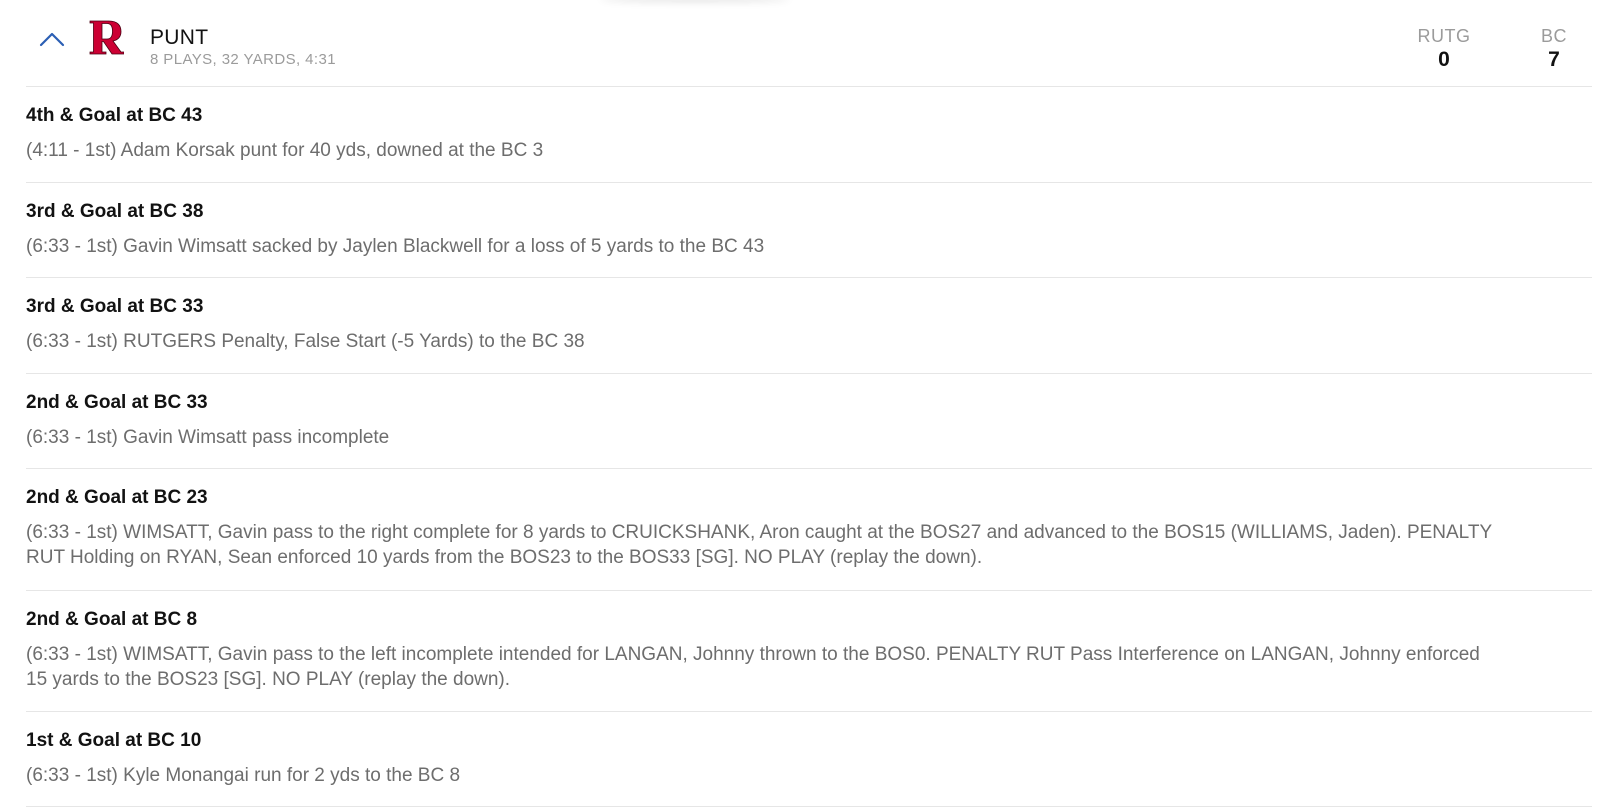  I want to click on home-team-abbr: BC, so click(1553, 36).